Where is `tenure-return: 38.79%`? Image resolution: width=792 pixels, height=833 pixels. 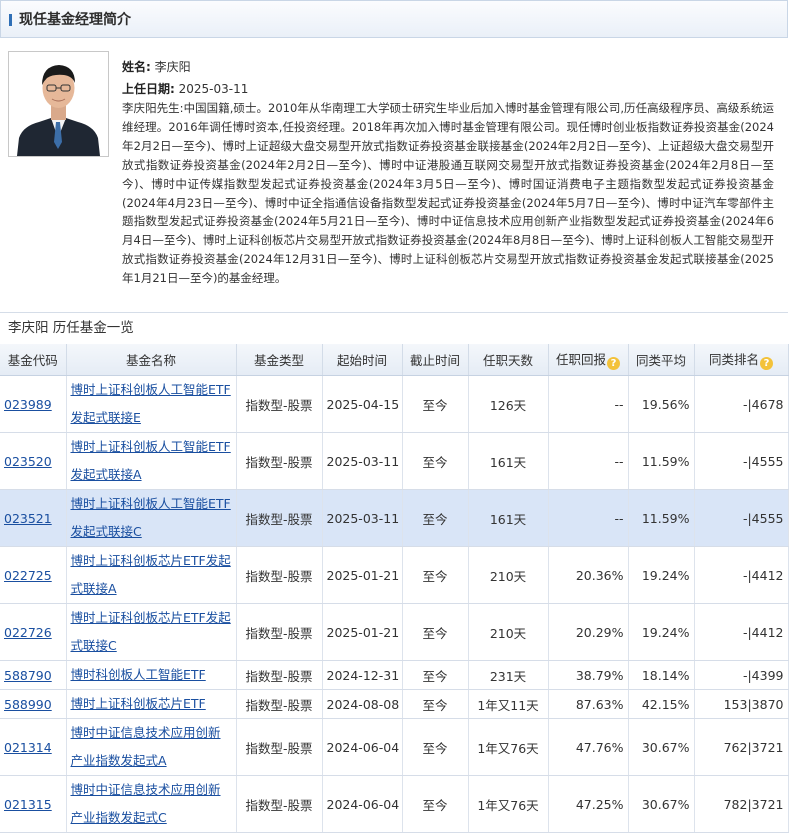 tenure-return: 38.79% is located at coordinates (588, 675).